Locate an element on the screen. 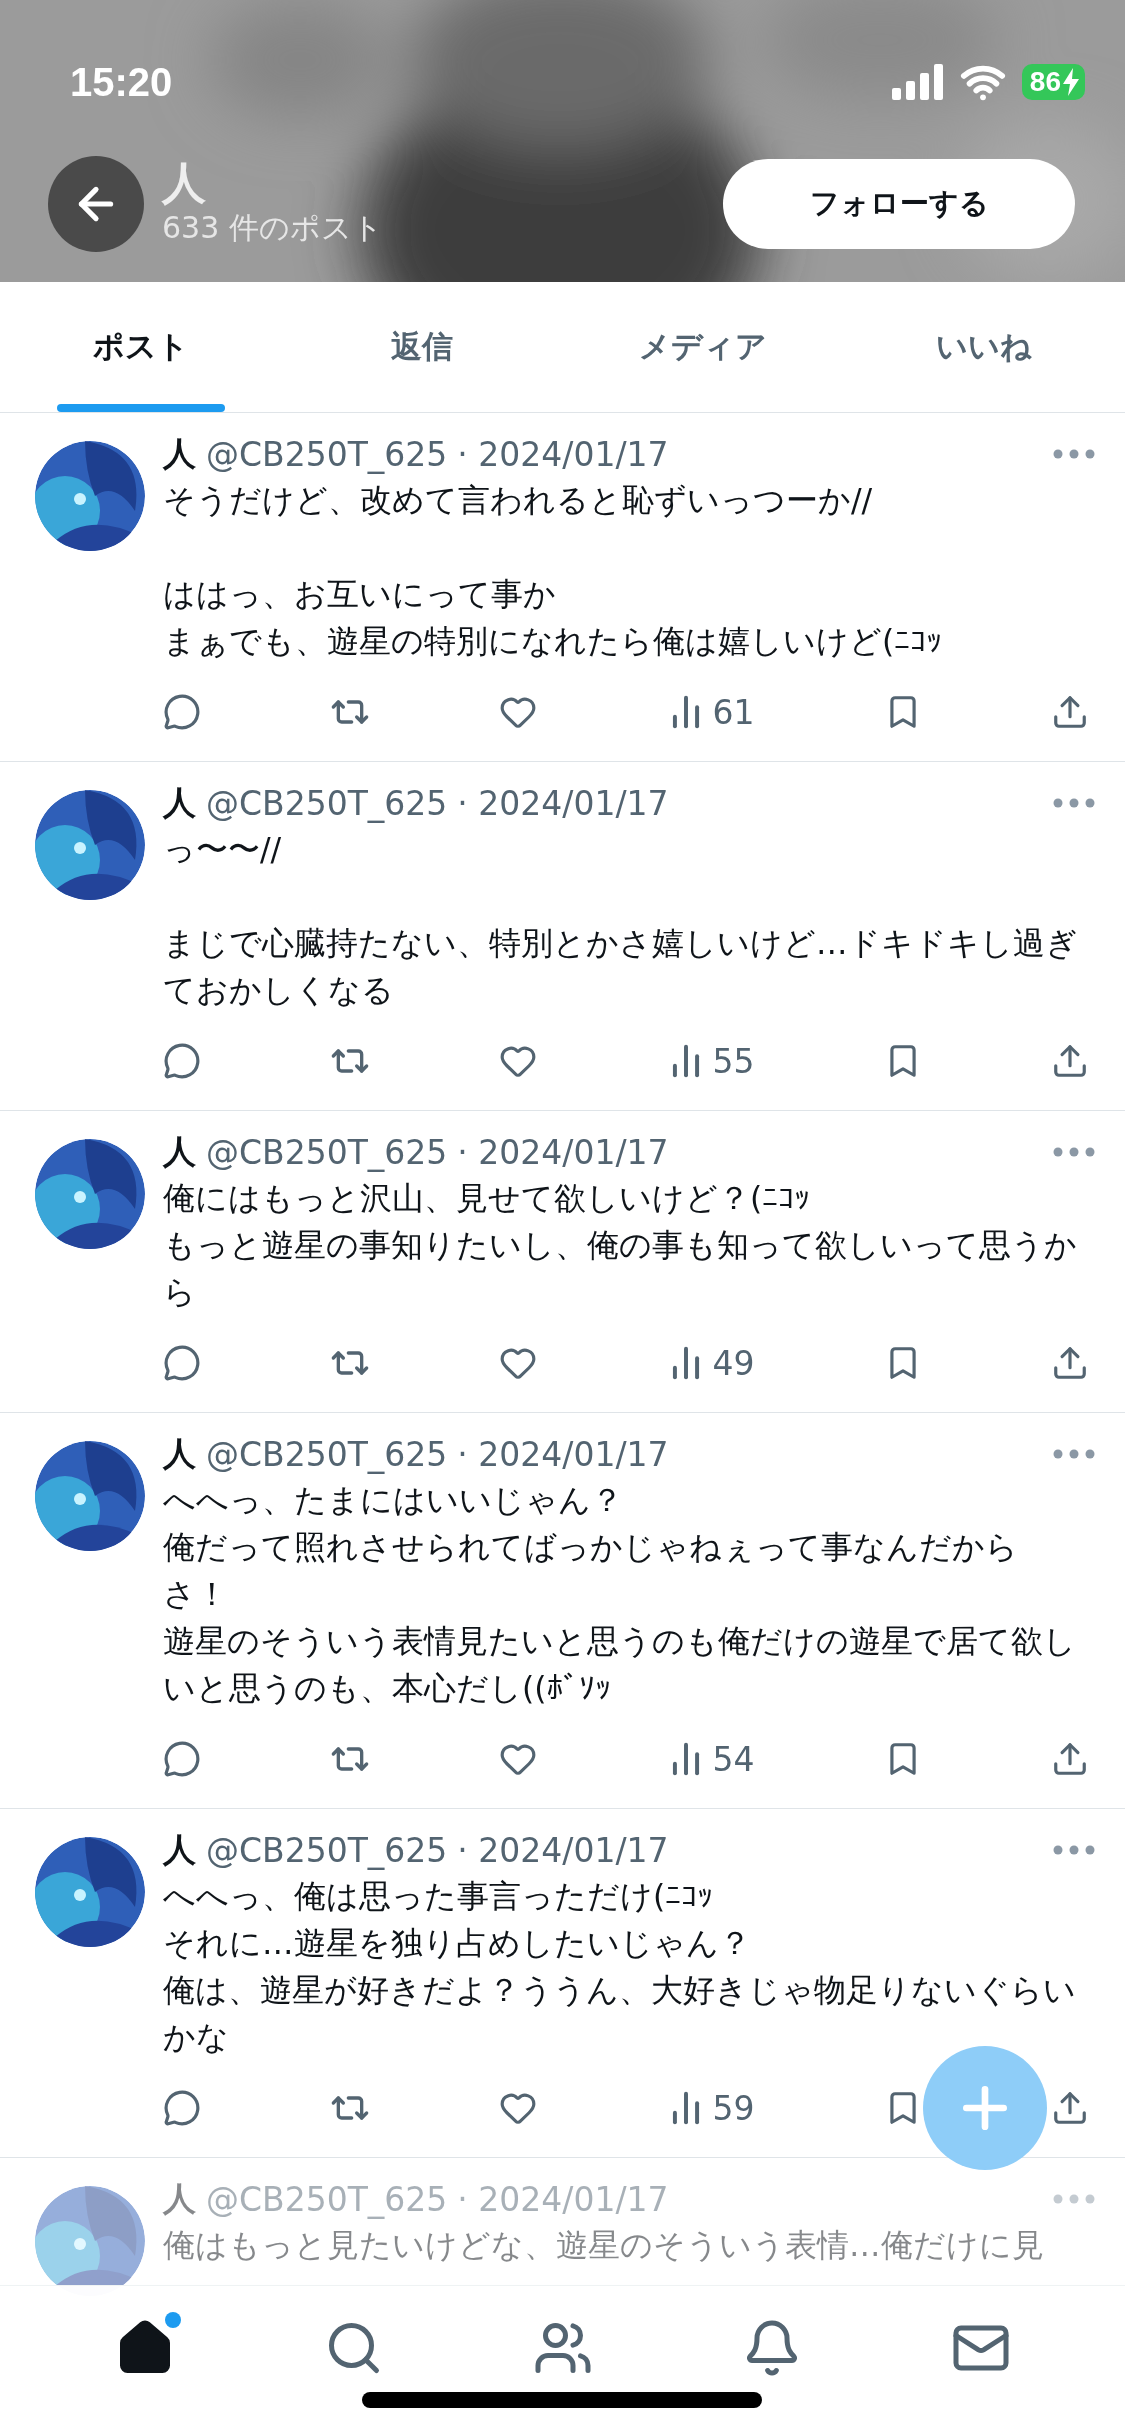  post-text: っ〜〜// is located at coordinates (223, 849).